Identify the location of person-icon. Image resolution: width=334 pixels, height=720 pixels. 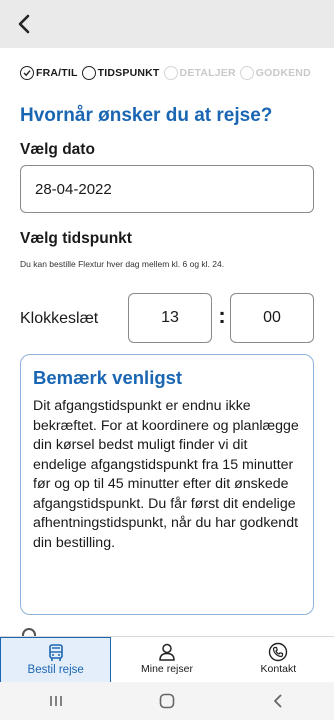
(167, 652).